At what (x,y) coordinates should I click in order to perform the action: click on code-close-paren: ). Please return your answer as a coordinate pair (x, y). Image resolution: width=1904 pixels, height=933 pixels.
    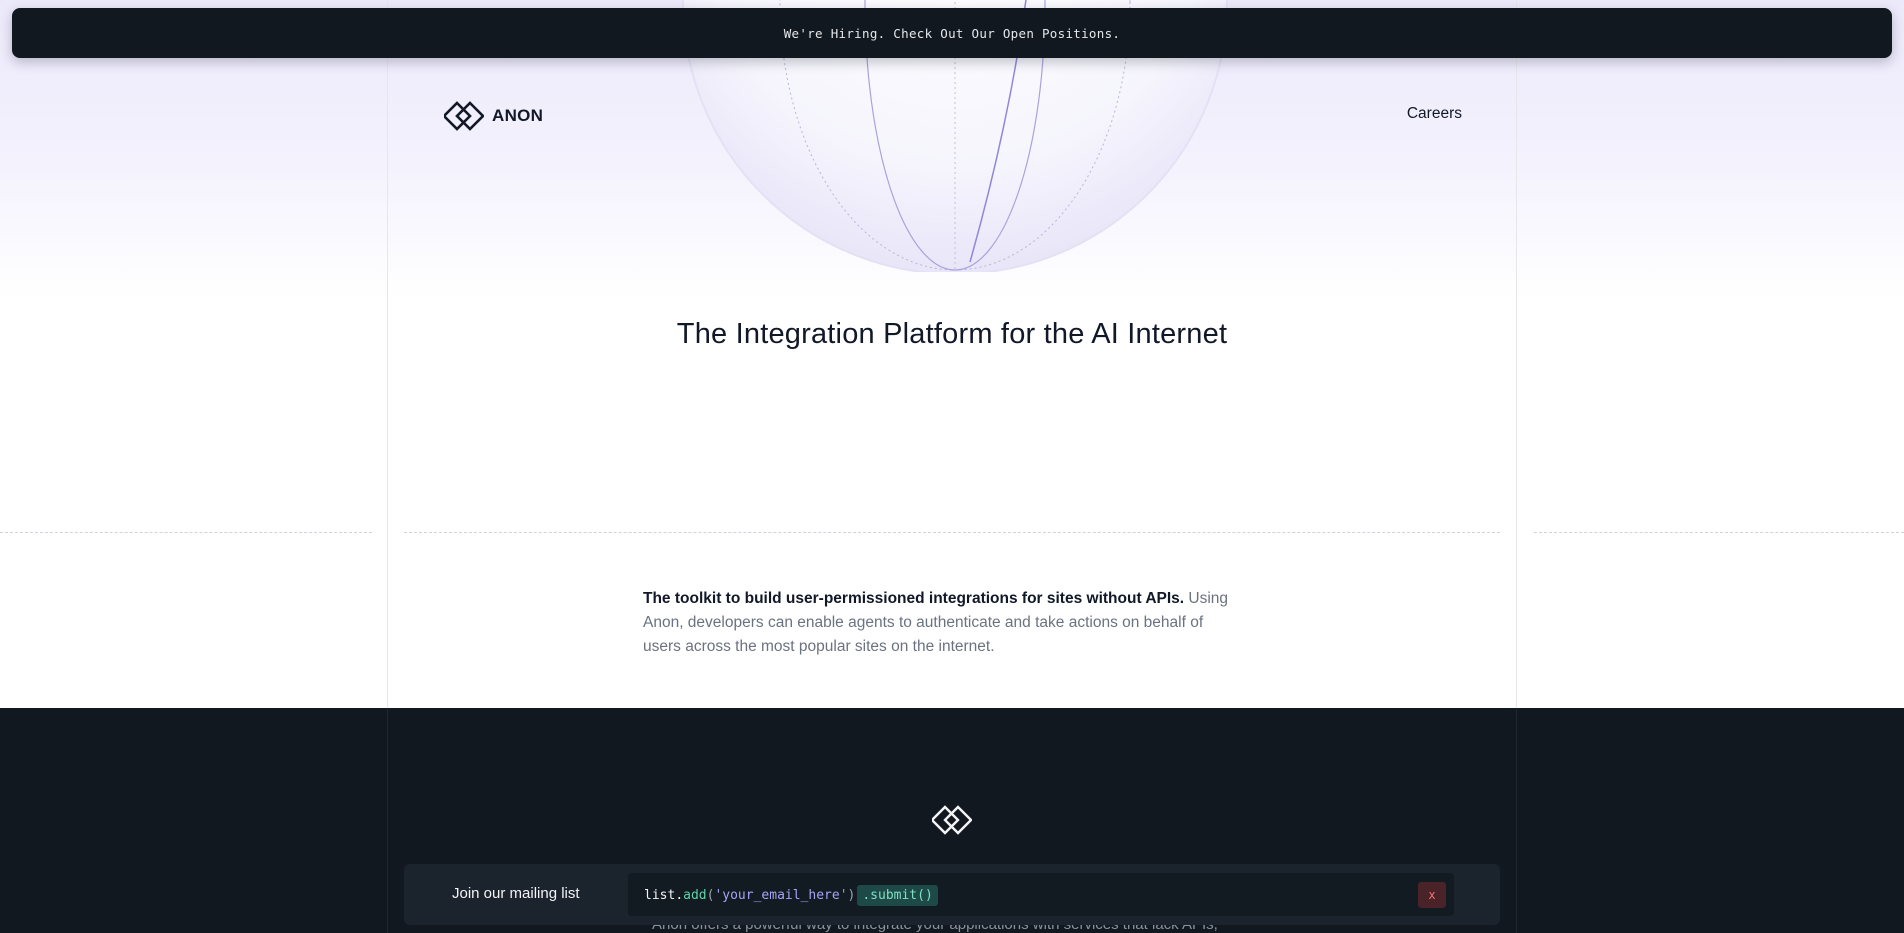
    Looking at the image, I should click on (851, 895).